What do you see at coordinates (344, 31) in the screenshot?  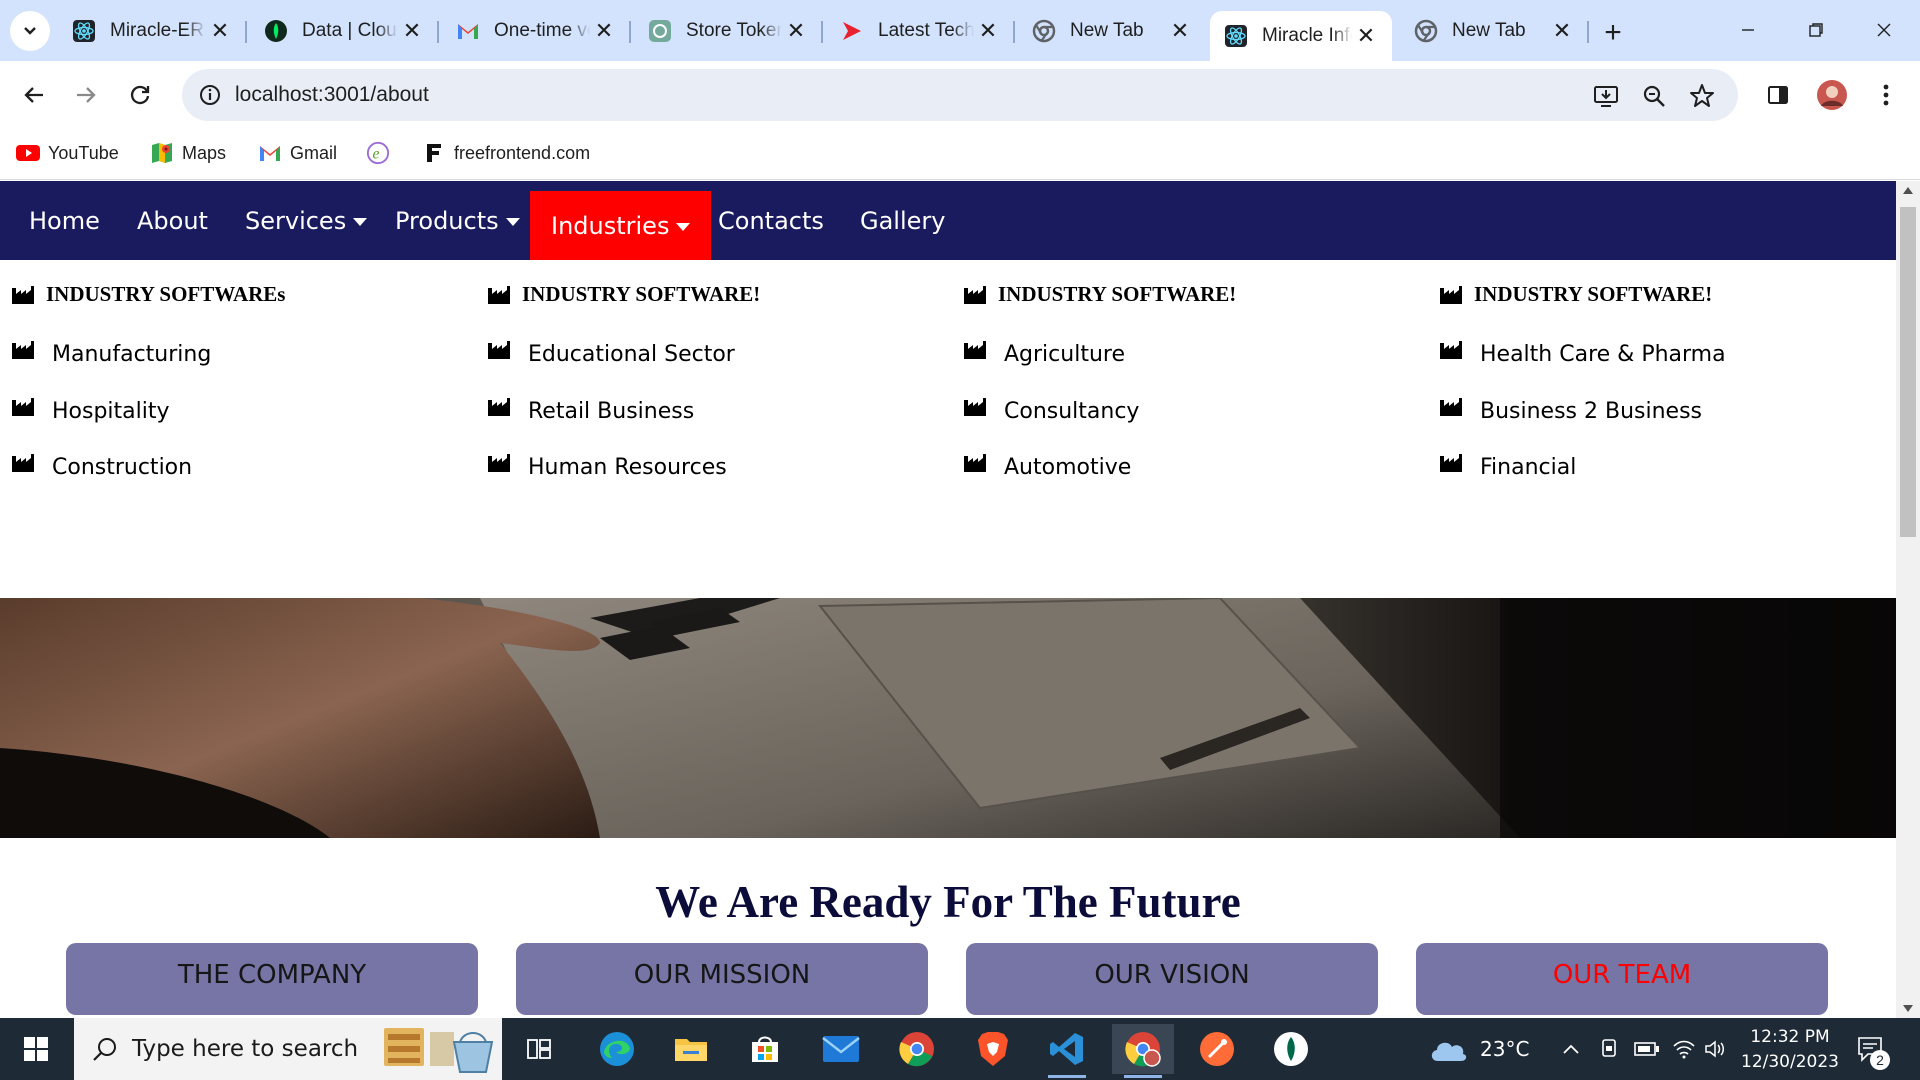 I see `browser-tab: Data | Cloud ✕` at bounding box center [344, 31].